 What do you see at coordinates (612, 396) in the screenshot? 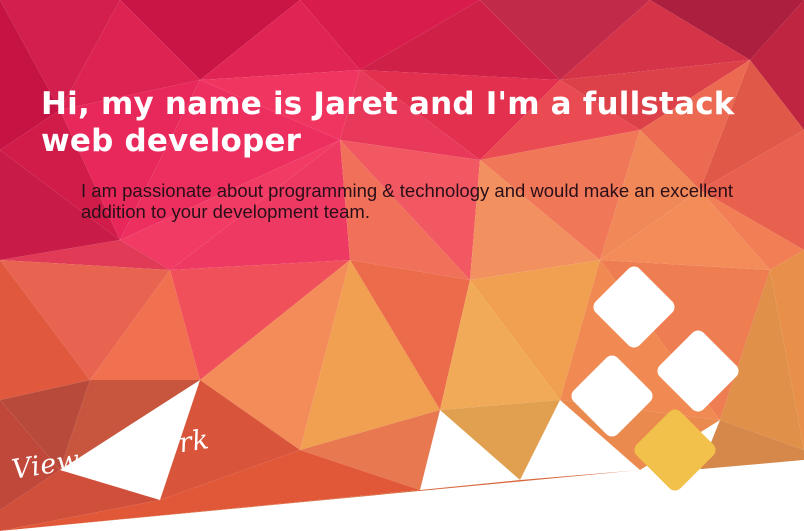
I see `logo-tile-left` at bounding box center [612, 396].